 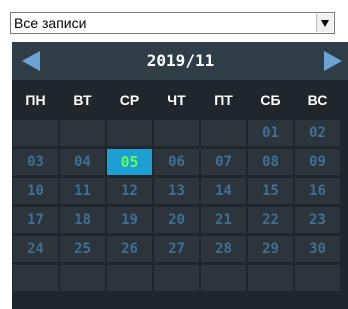 What do you see at coordinates (82, 100) in the screenshot?
I see `weekday-label: ВТ` at bounding box center [82, 100].